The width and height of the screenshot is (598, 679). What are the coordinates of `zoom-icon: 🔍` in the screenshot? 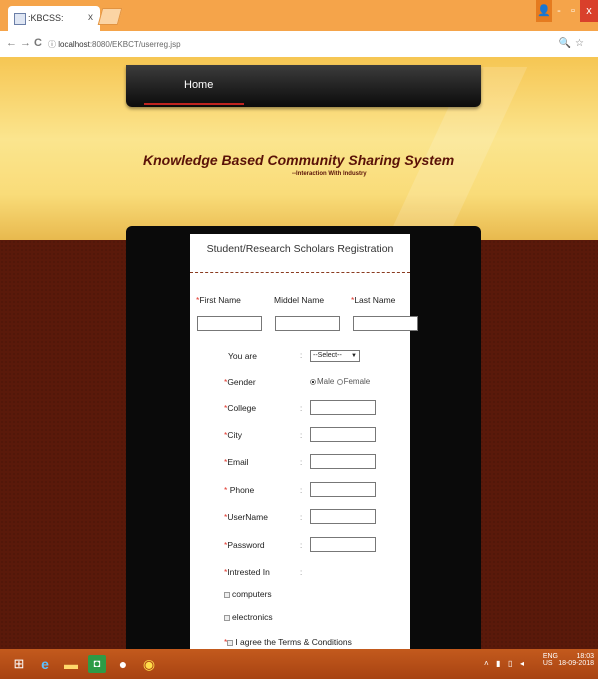 It's located at (567, 43).